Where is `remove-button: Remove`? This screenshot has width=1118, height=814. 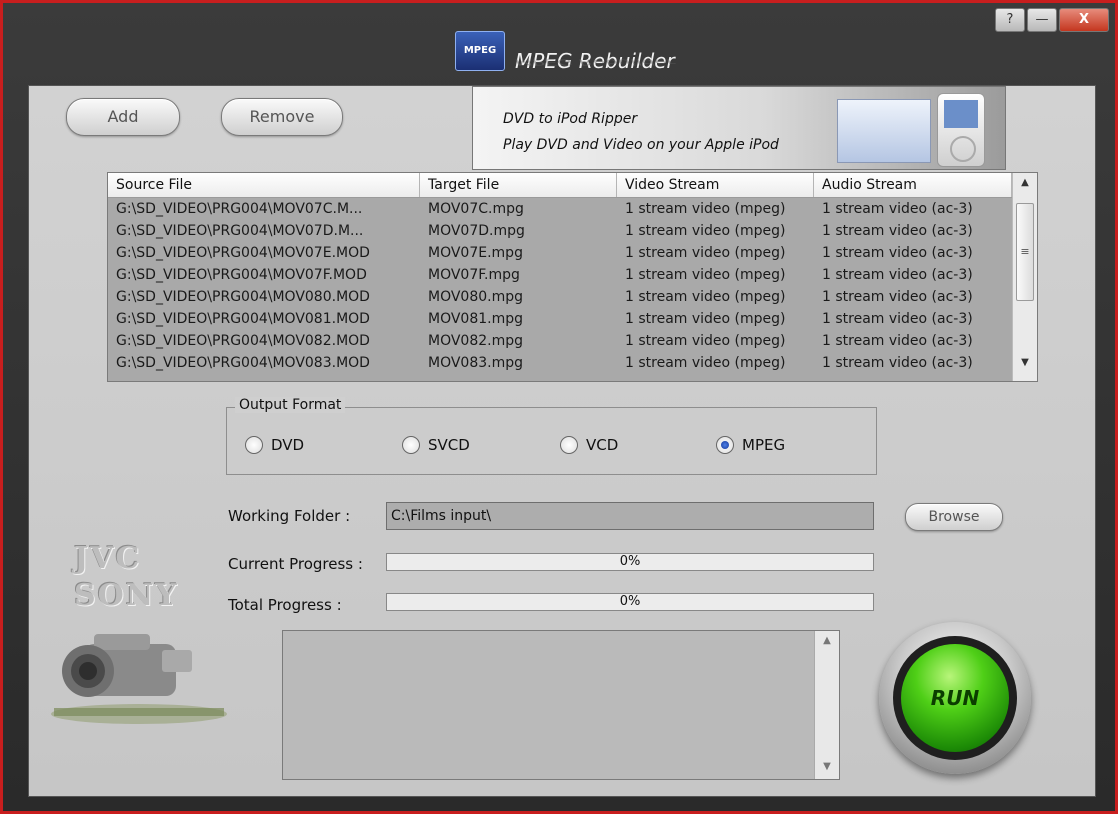 remove-button: Remove is located at coordinates (282, 117).